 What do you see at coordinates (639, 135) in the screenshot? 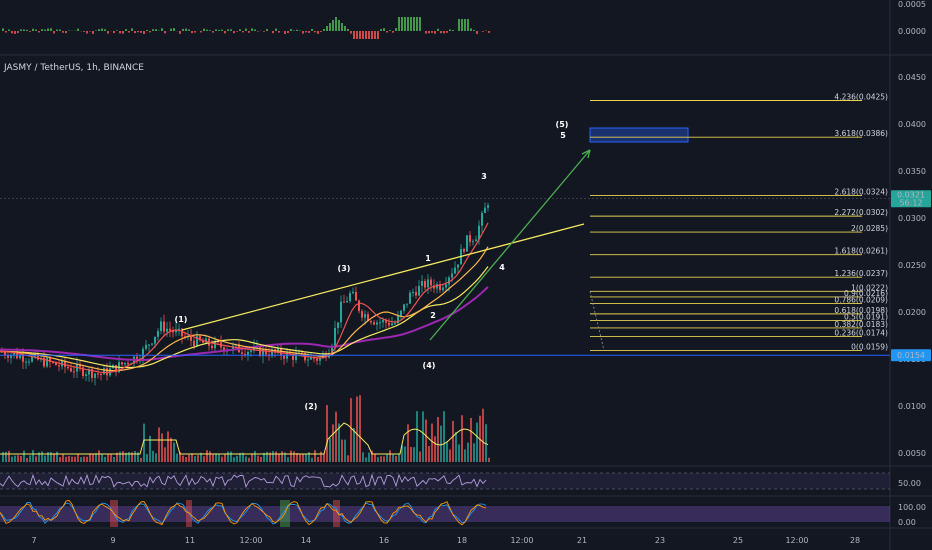
I see `target-zone-box` at bounding box center [639, 135].